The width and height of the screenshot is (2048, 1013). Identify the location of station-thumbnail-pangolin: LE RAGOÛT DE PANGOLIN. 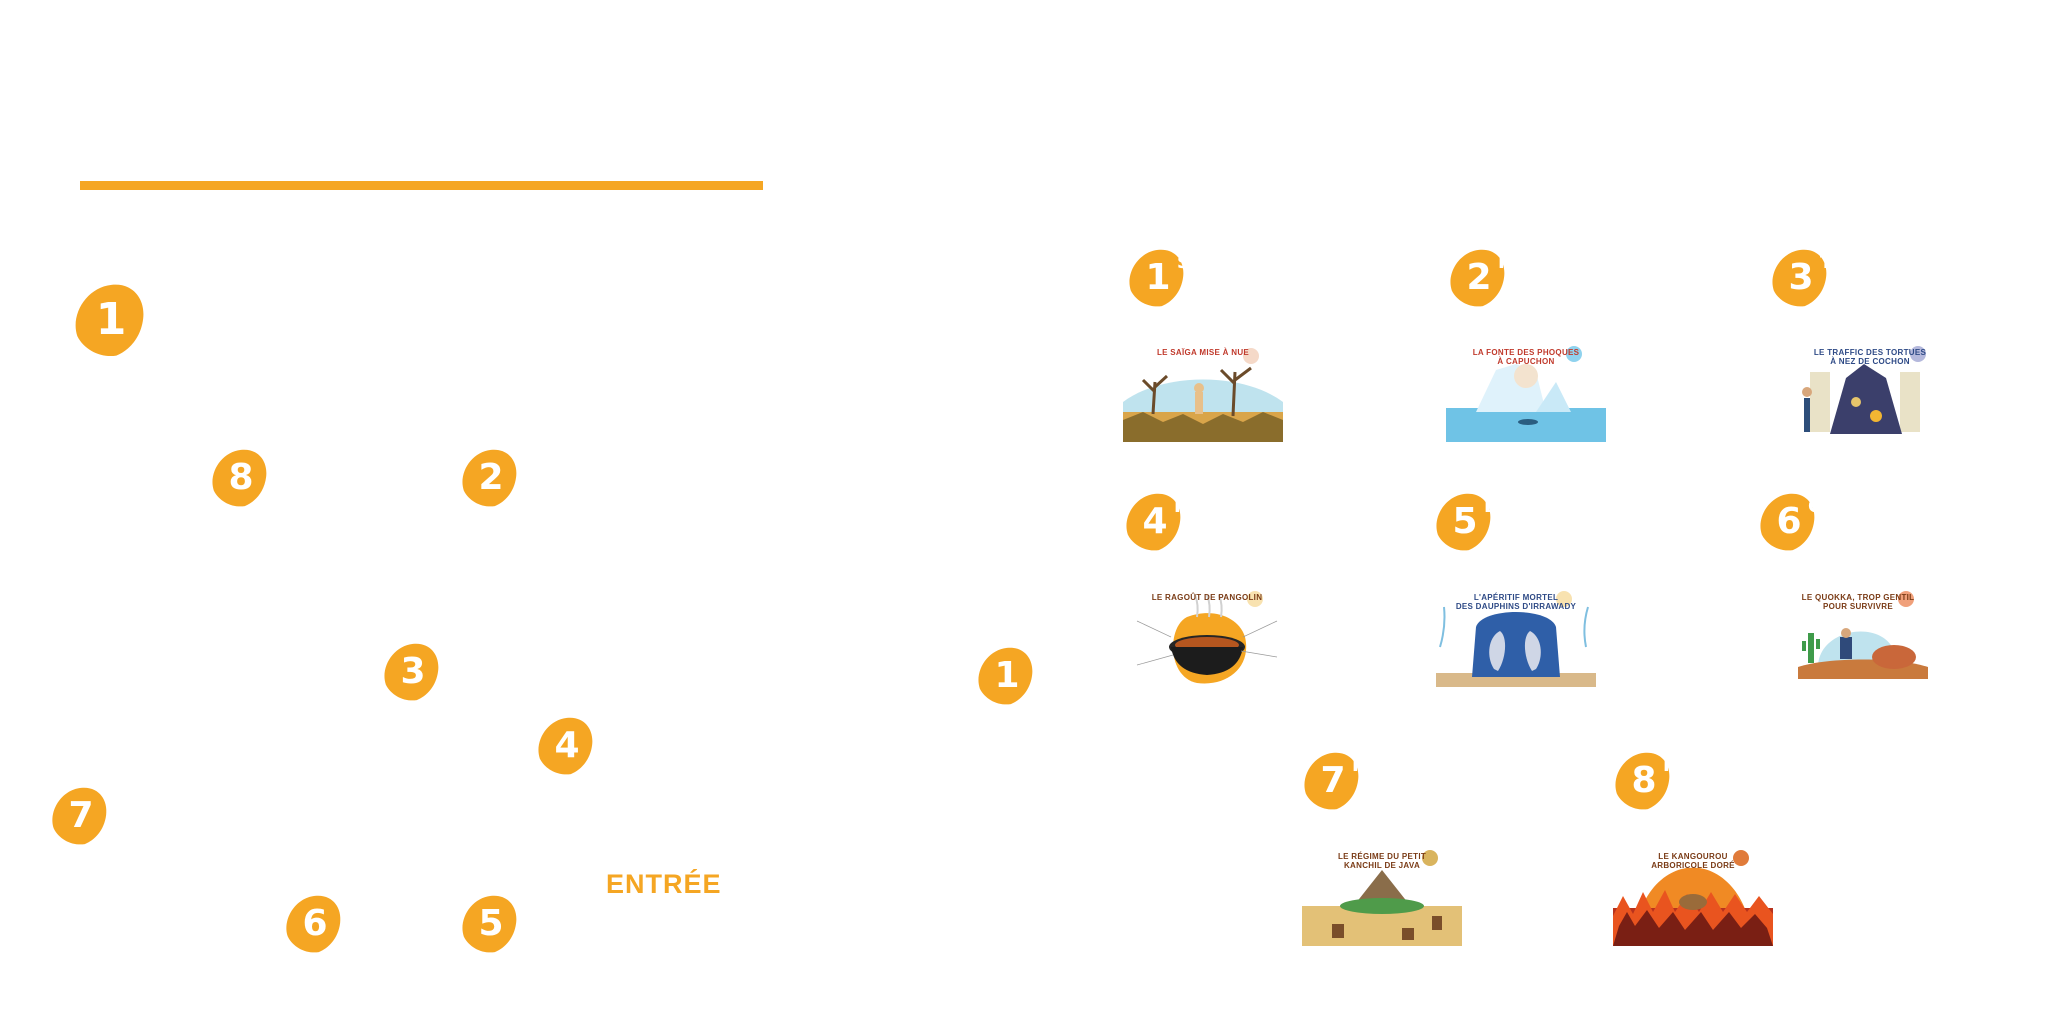
(1207, 637).